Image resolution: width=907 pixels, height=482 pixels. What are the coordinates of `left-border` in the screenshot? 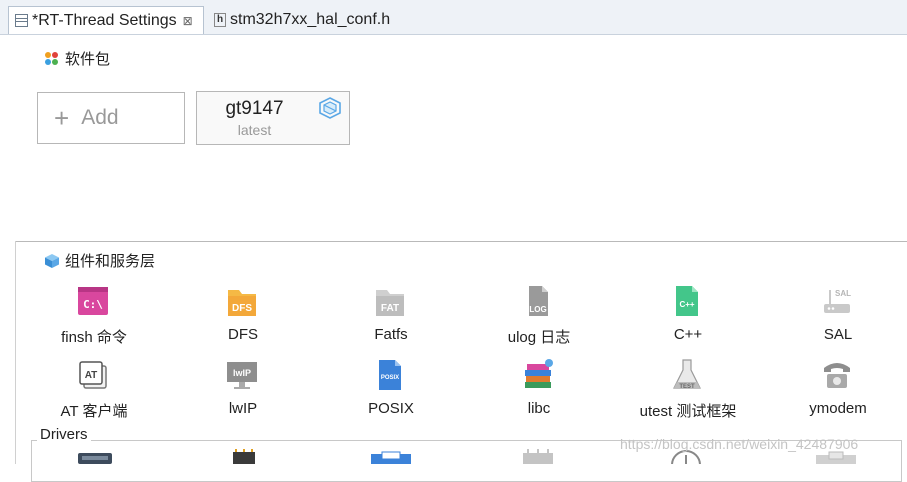 It's located at (15, 352).